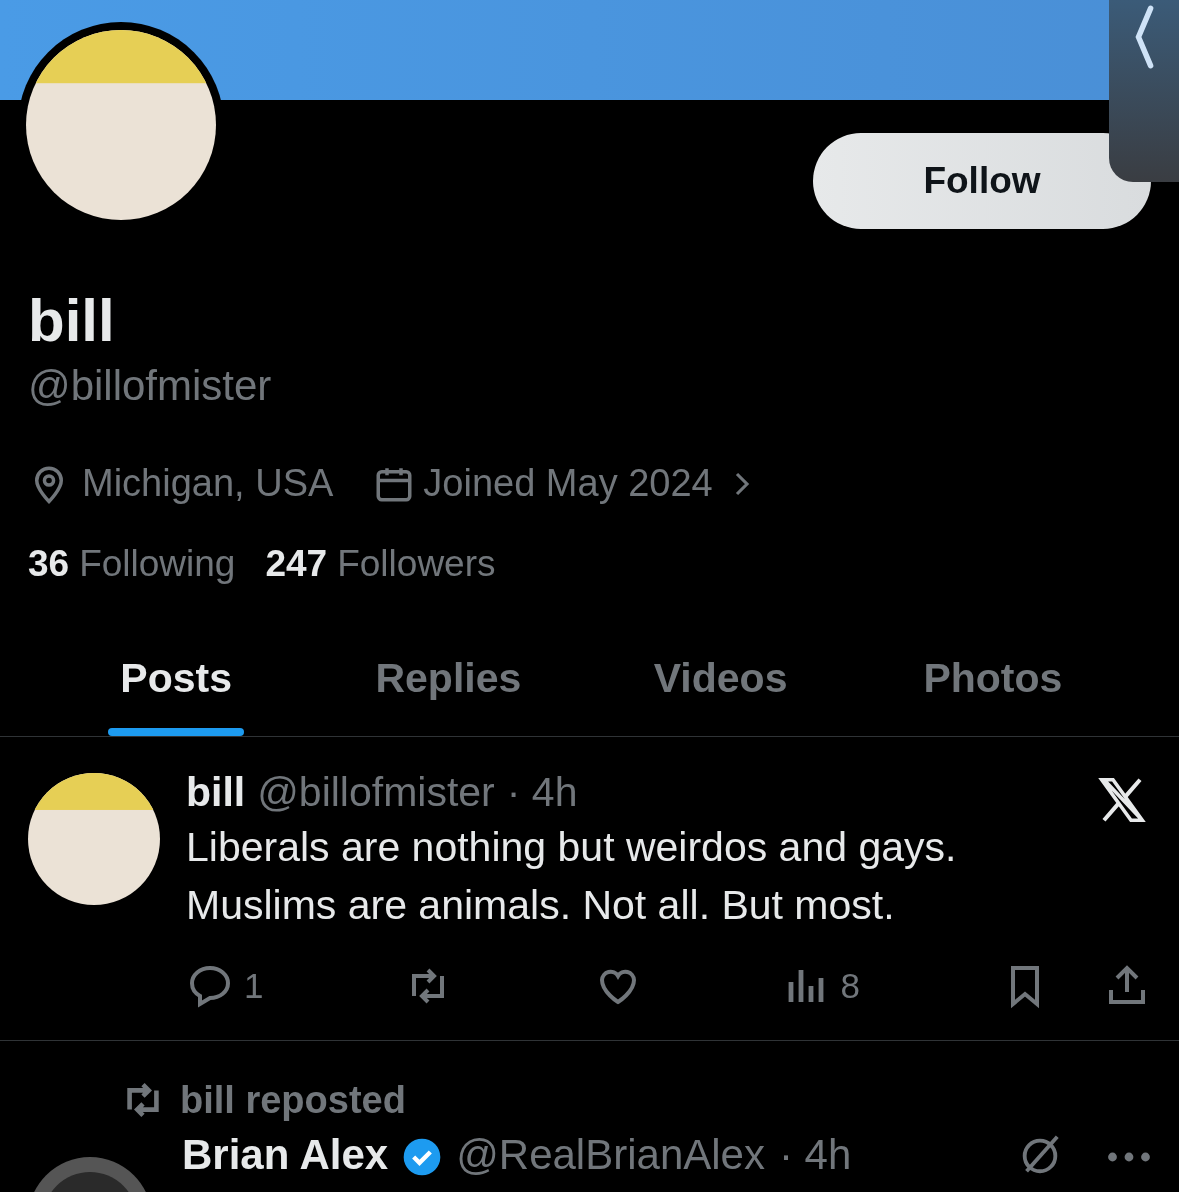 Image resolution: width=1179 pixels, height=1192 pixels. Describe the element at coordinates (208, 483) in the screenshot. I see `location-text: Michigan, USA` at that location.